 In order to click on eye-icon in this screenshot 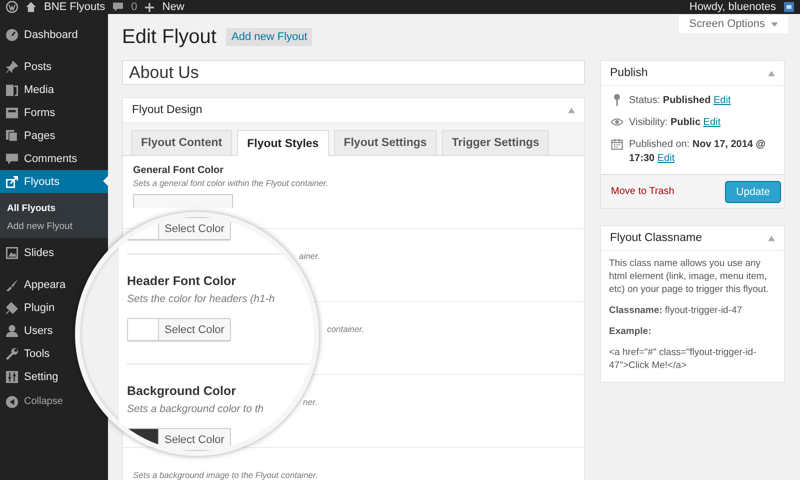, I will do `click(617, 122)`.